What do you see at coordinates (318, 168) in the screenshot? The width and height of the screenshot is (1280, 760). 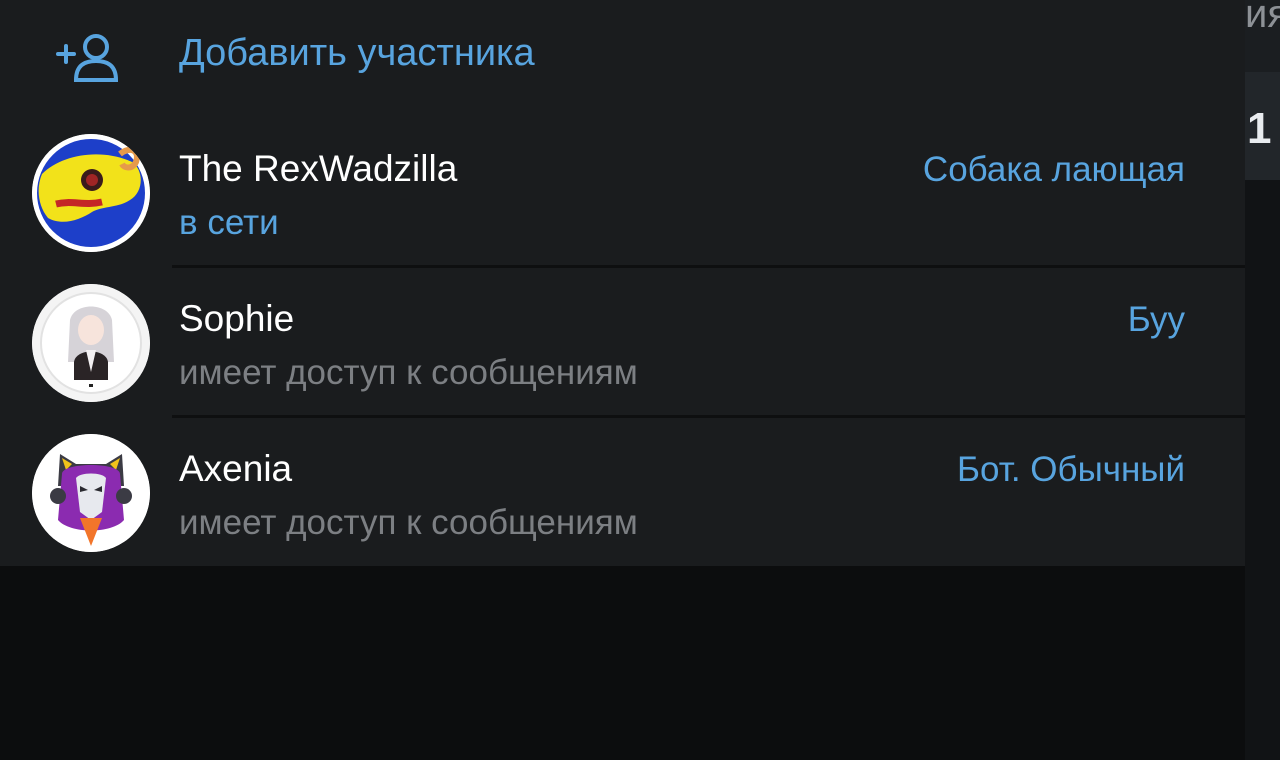 I see `member-name: The RexWadzilla` at bounding box center [318, 168].